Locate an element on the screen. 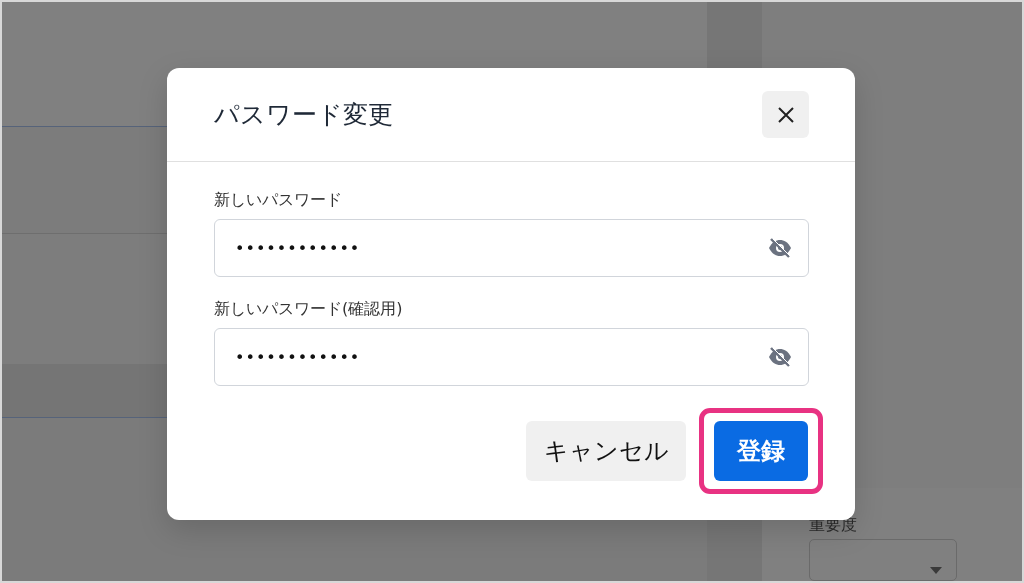 The image size is (1024, 583). register-button: 登録 is located at coordinates (761, 451).